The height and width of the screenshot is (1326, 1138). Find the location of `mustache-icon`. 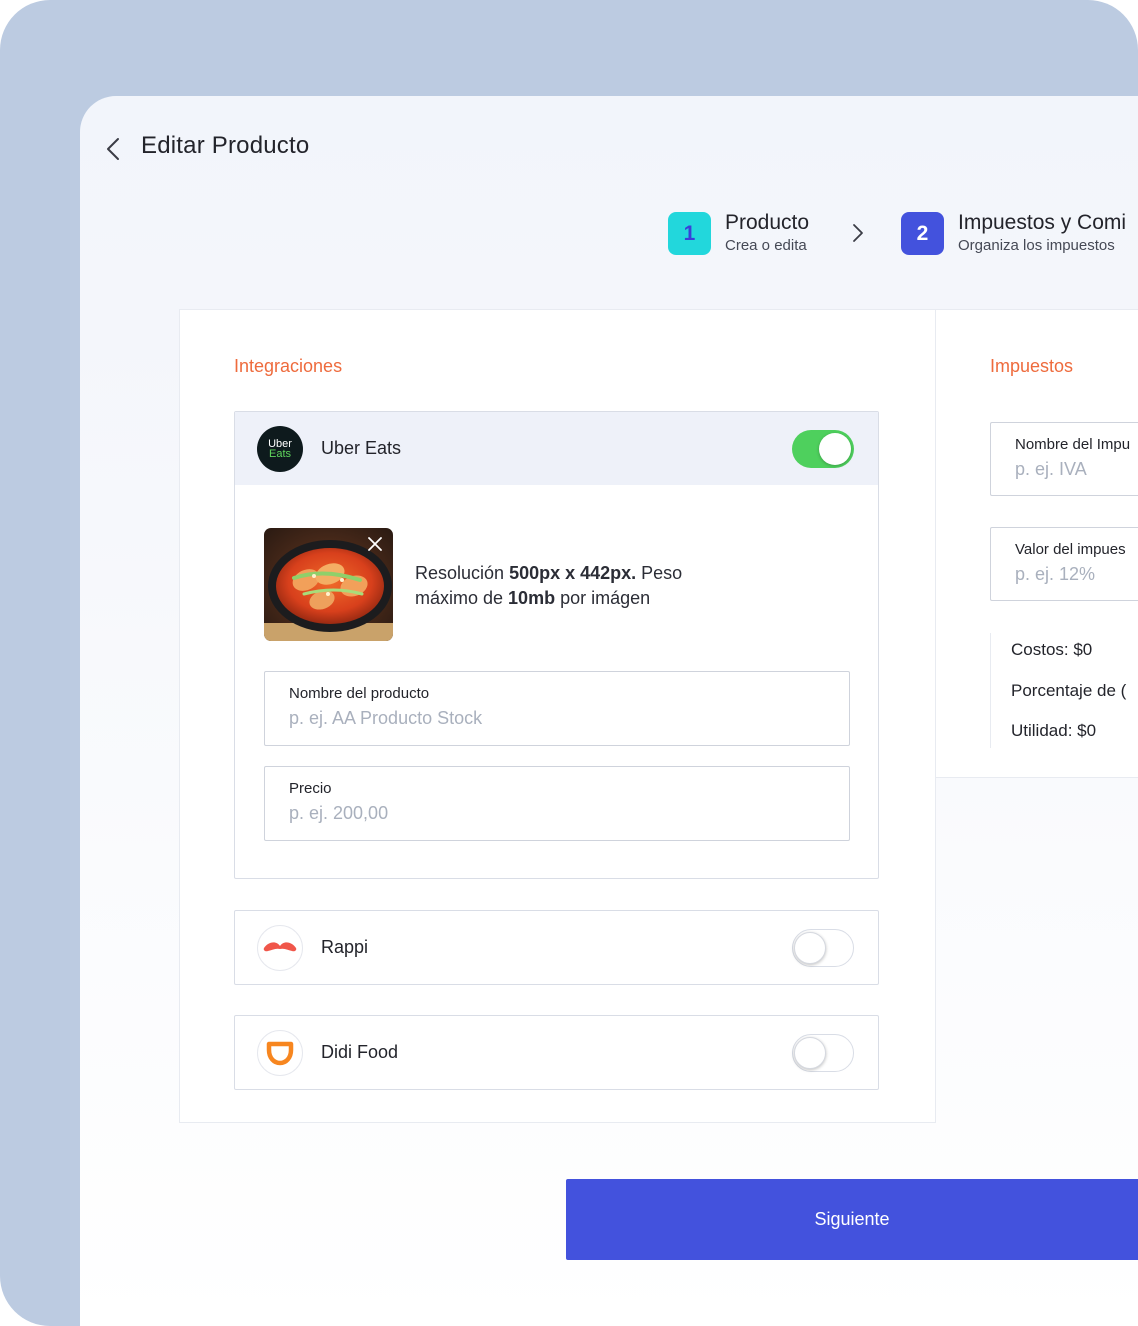

mustache-icon is located at coordinates (280, 946).